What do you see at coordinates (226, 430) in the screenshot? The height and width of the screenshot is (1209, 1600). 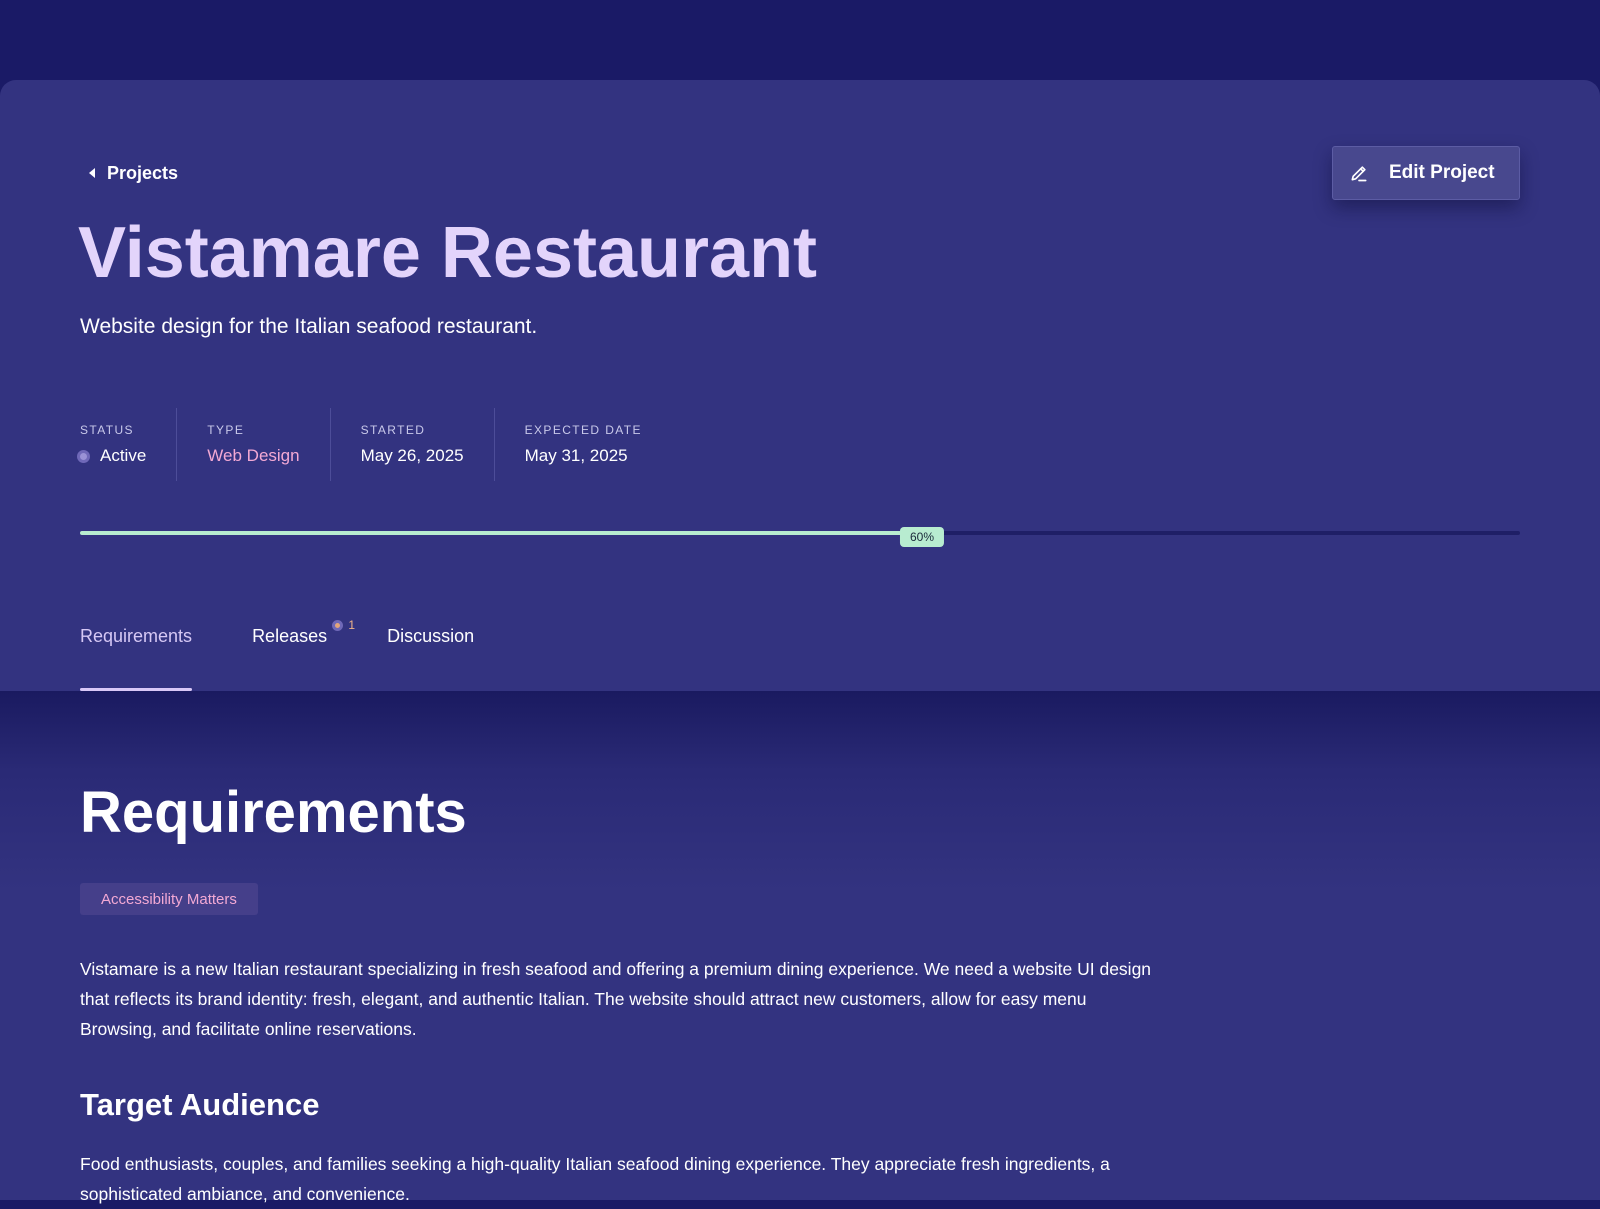 I see `meta-type-label: TYPE` at bounding box center [226, 430].